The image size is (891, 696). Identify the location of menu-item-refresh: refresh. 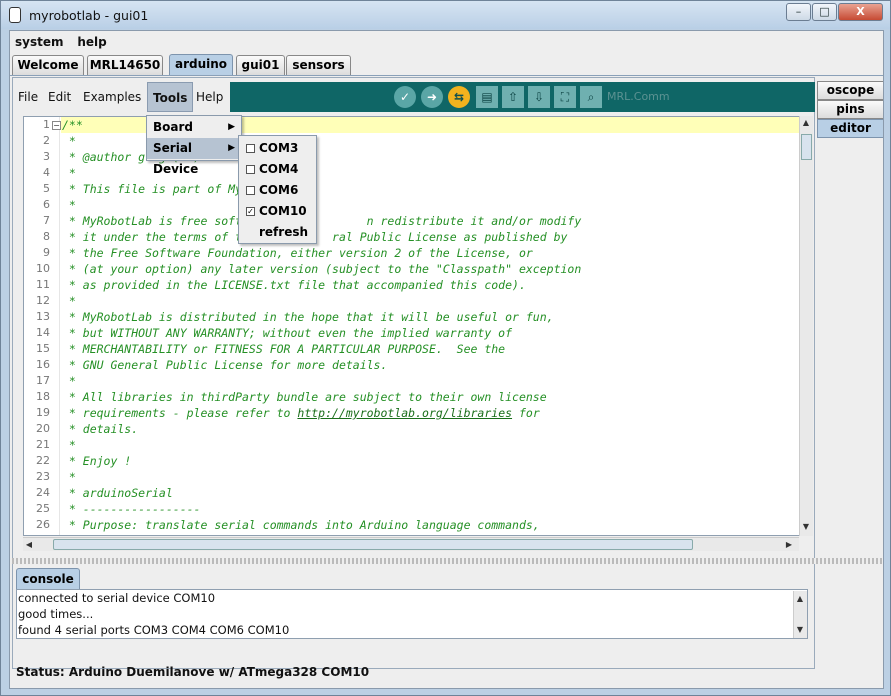
(277, 232).